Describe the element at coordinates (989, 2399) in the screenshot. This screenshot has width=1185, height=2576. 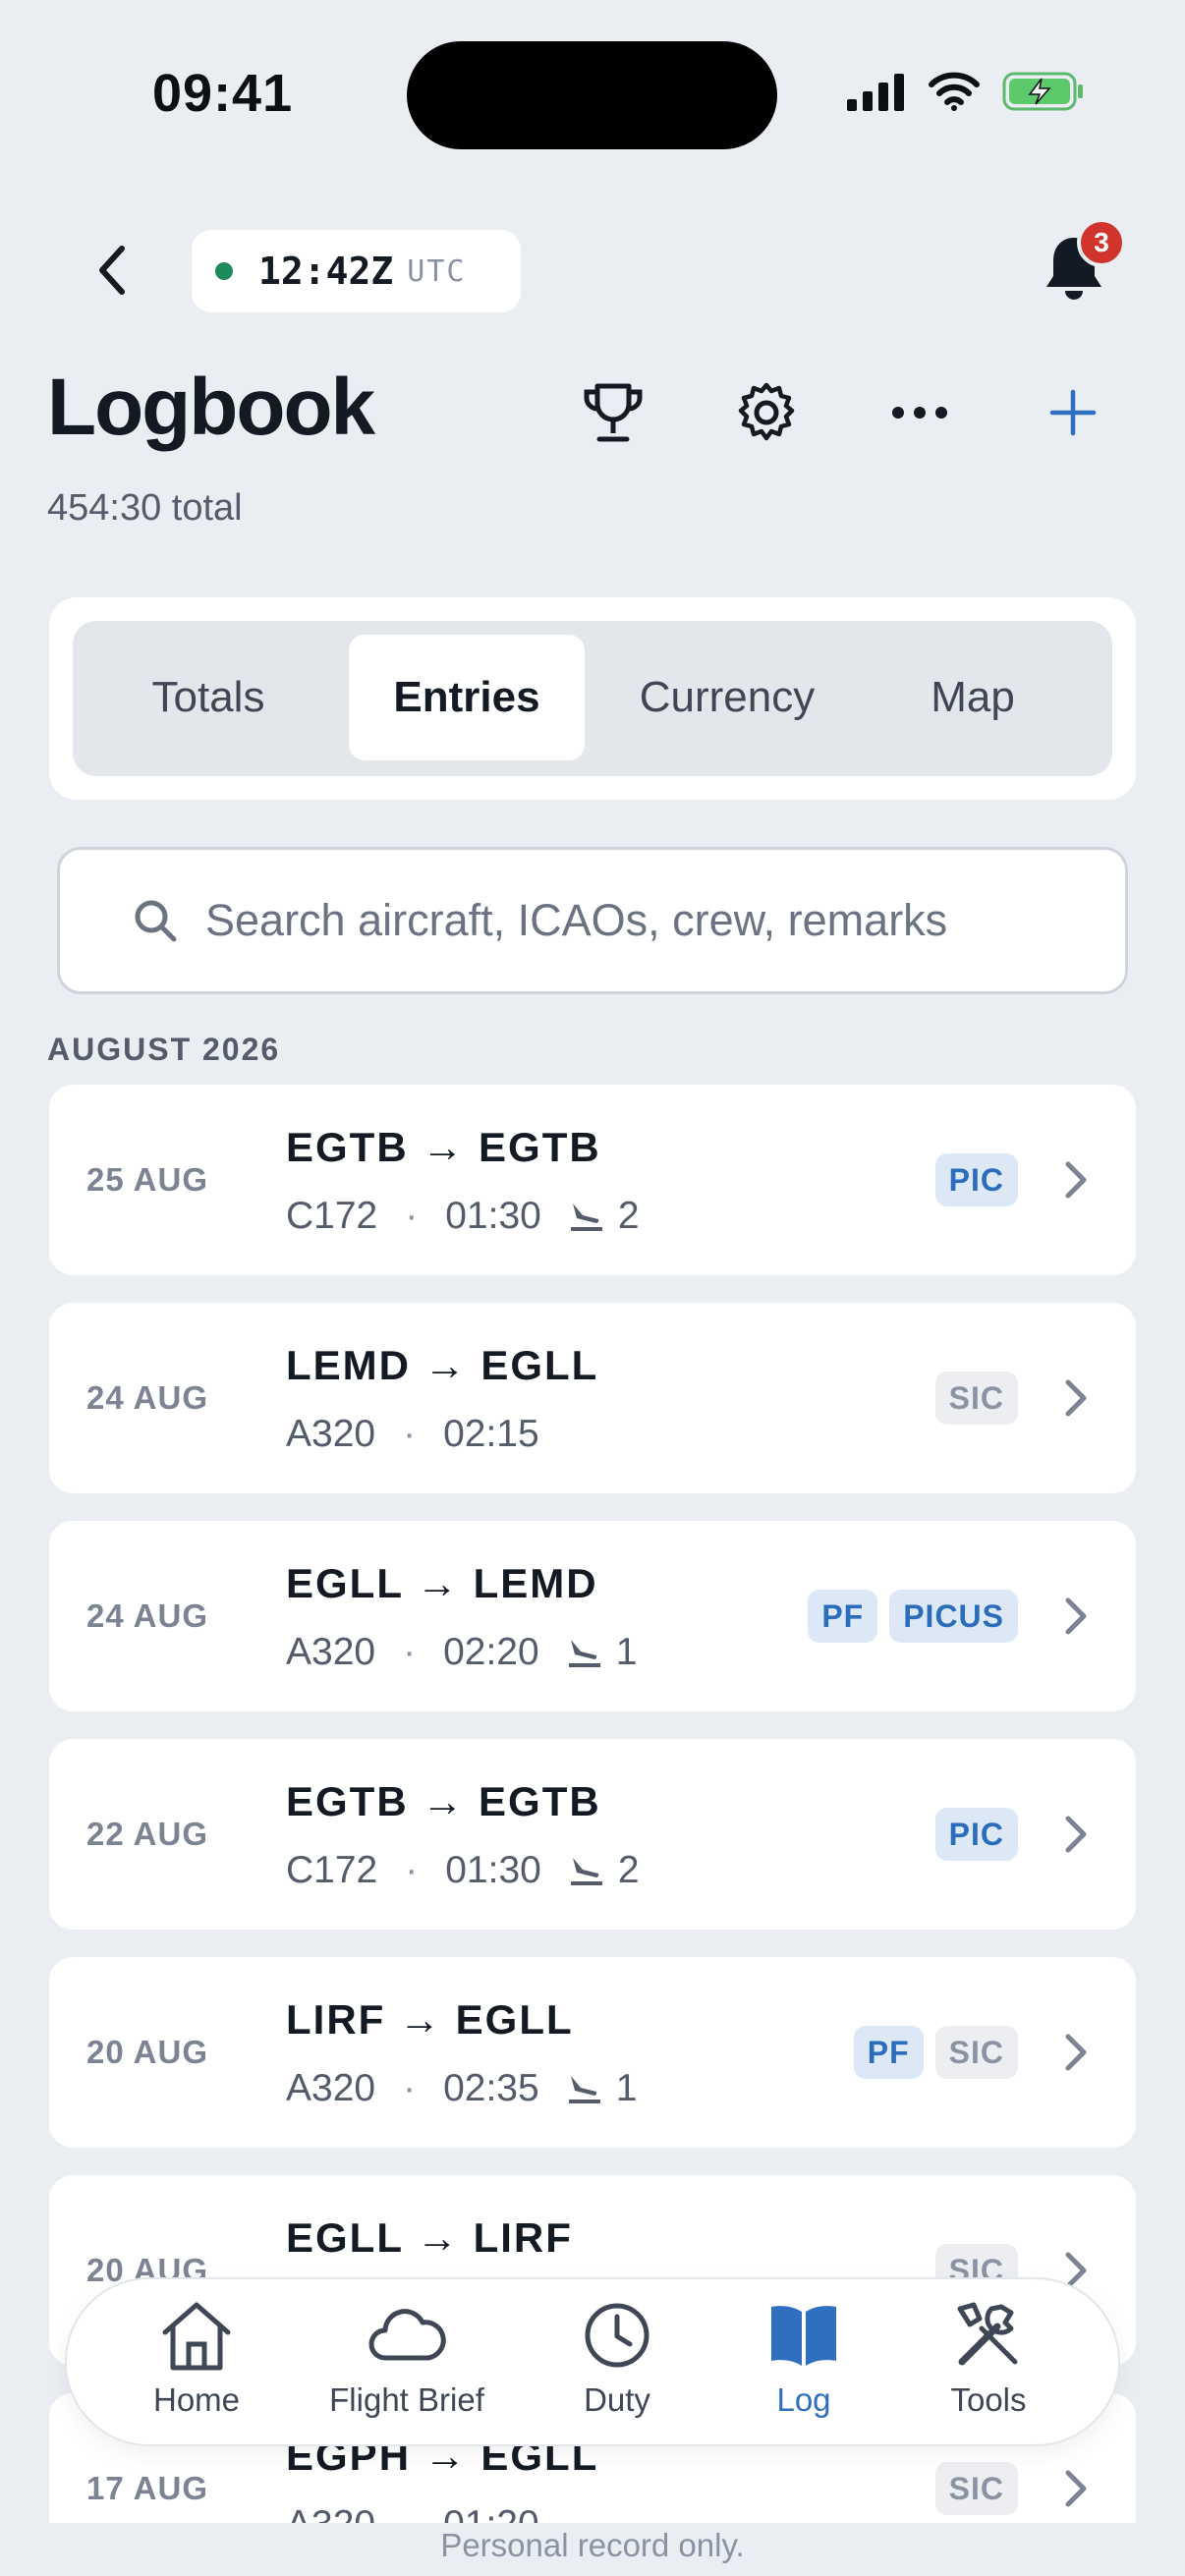
I see `nav-label: Tools` at that location.